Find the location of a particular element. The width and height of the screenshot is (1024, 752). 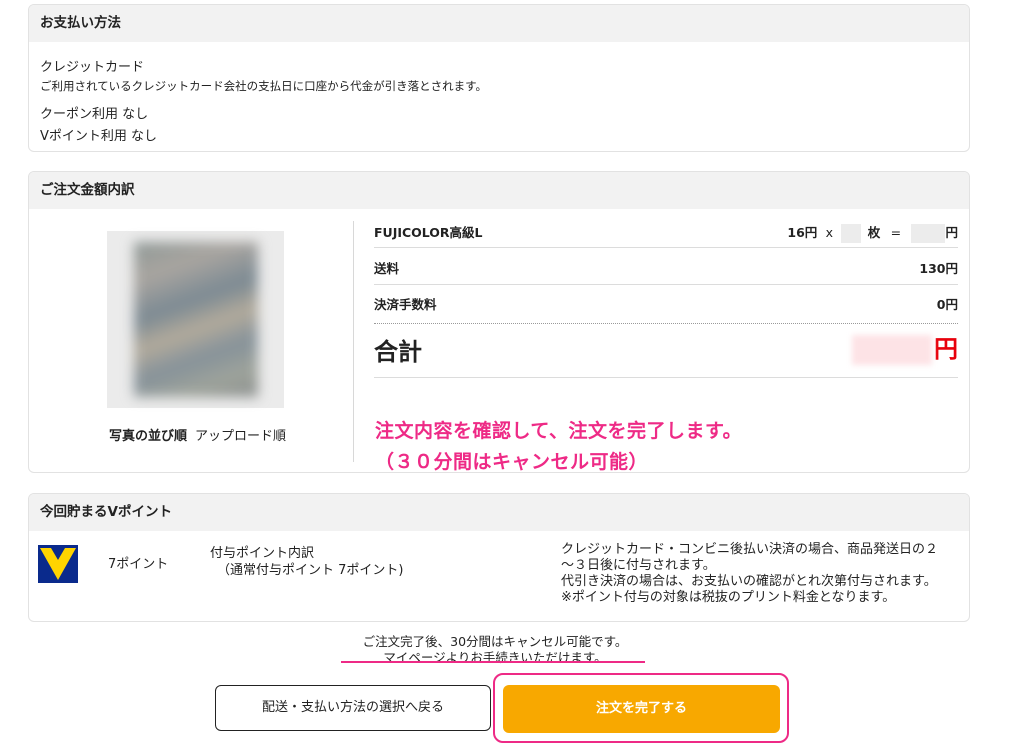

total-divider is located at coordinates (666, 323).